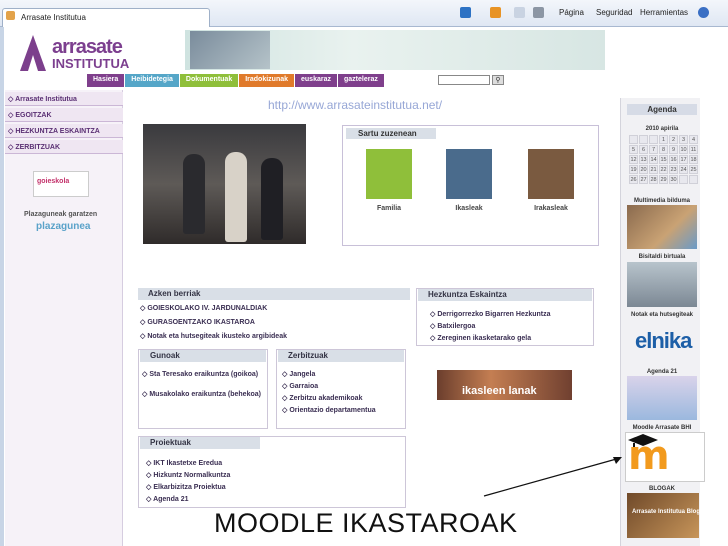 The width and height of the screenshot is (728, 546). What do you see at coordinates (693, 169) in the screenshot?
I see `calendar-day: 25` at bounding box center [693, 169].